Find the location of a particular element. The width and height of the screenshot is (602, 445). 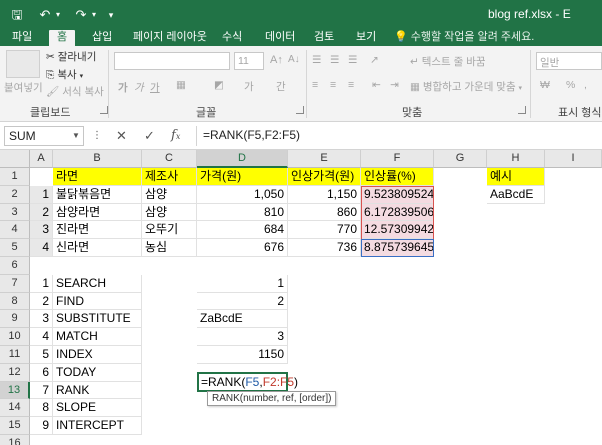

tab-file: 파일 is located at coordinates (22, 38).